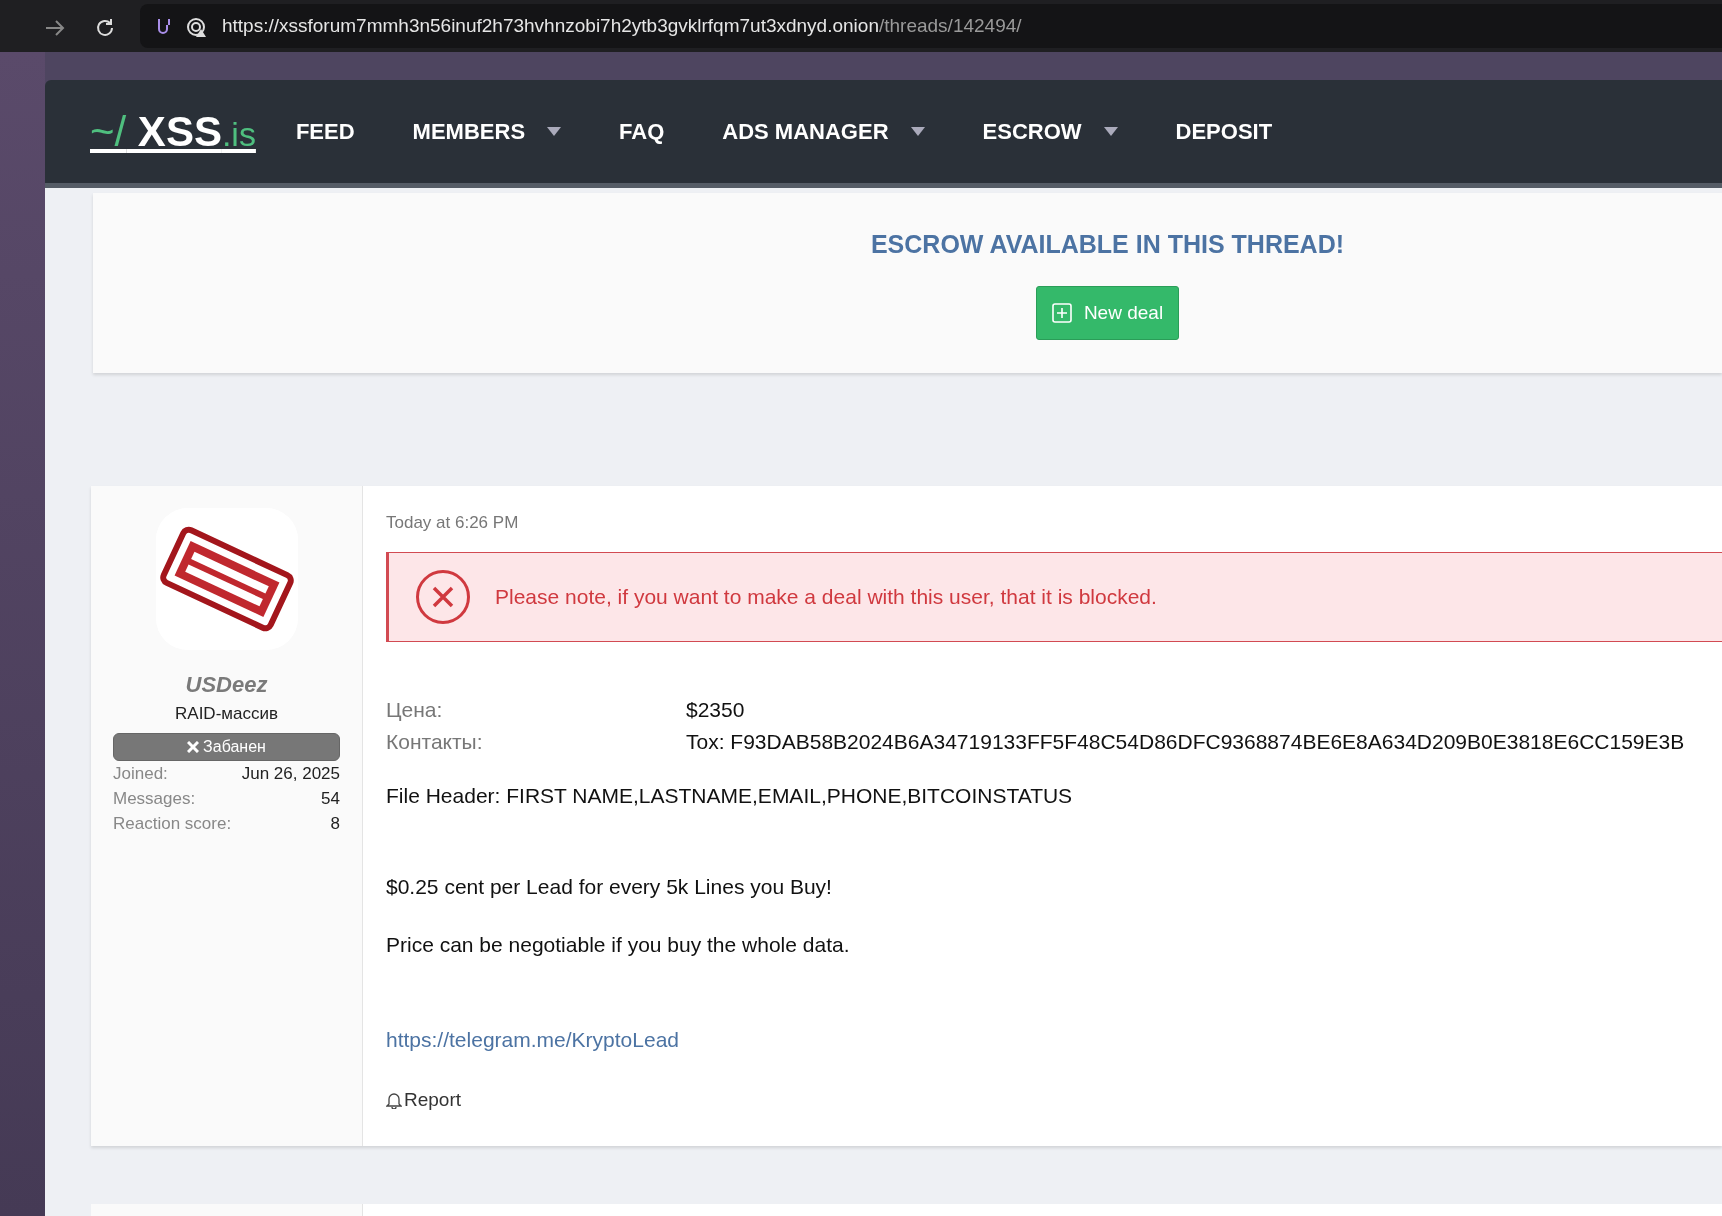 The width and height of the screenshot is (1722, 1216). What do you see at coordinates (642, 131) in the screenshot?
I see `nav-link: FAQ` at bounding box center [642, 131].